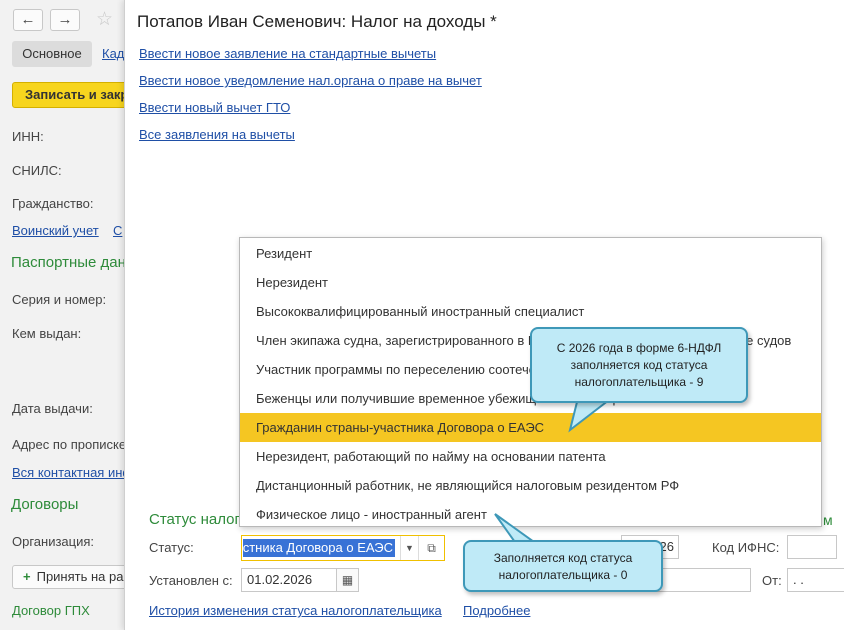 This screenshot has width=844, height=630. What do you see at coordinates (171, 547) in the screenshot?
I see `status-label: Статус:` at bounding box center [171, 547].